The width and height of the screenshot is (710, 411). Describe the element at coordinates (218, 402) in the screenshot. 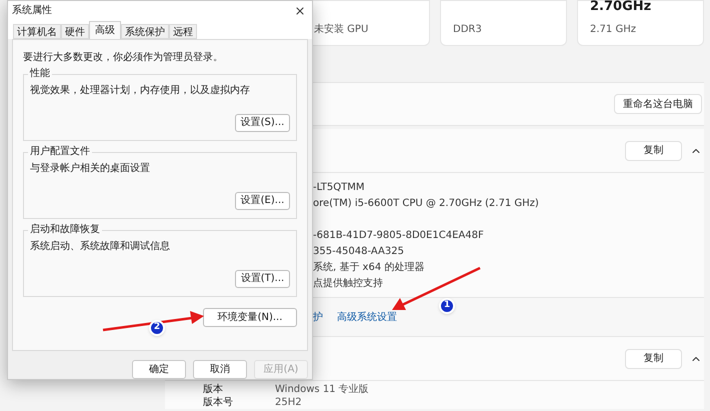

I see `spec-label: 版本号` at that location.